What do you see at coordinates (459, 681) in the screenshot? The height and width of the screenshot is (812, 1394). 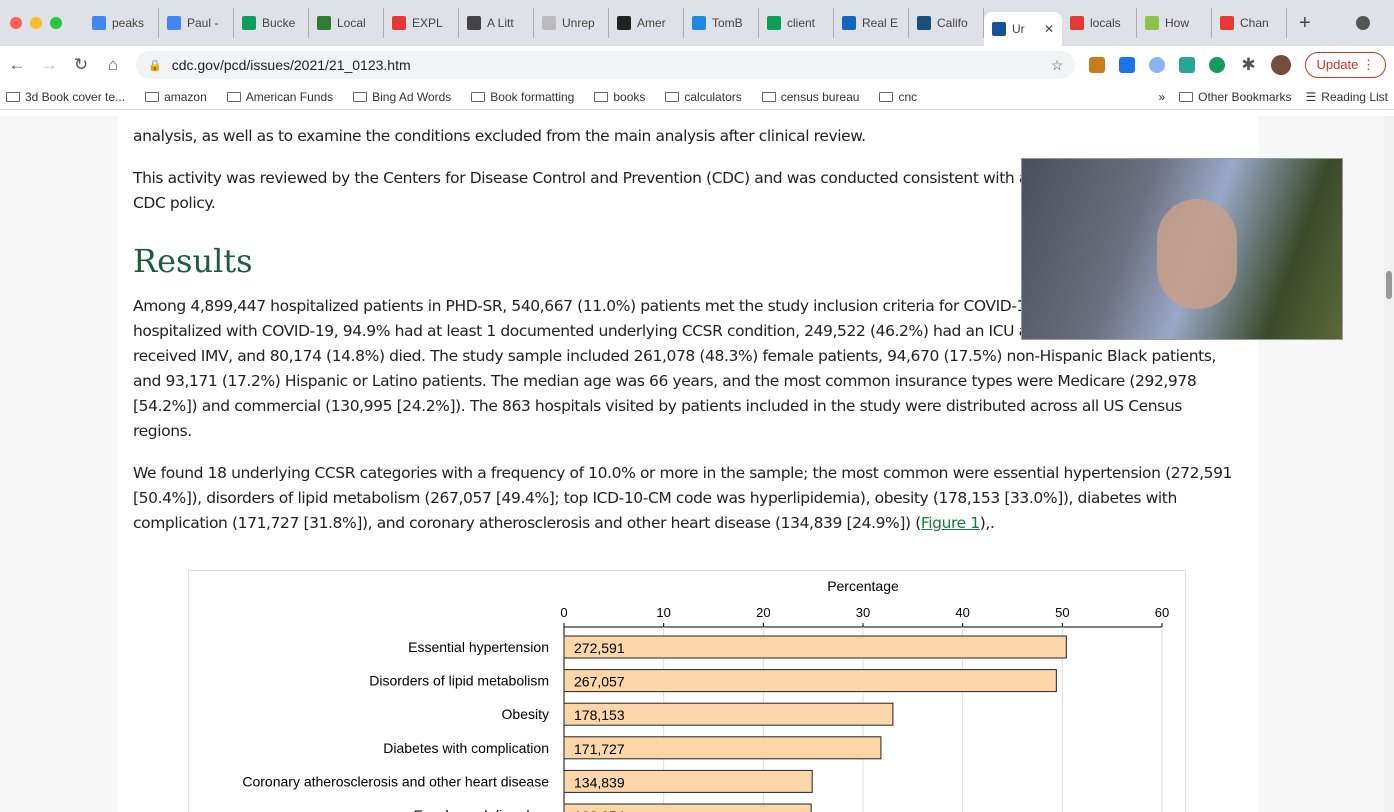 I see `category-label: Disorders of lipid metabolism` at bounding box center [459, 681].